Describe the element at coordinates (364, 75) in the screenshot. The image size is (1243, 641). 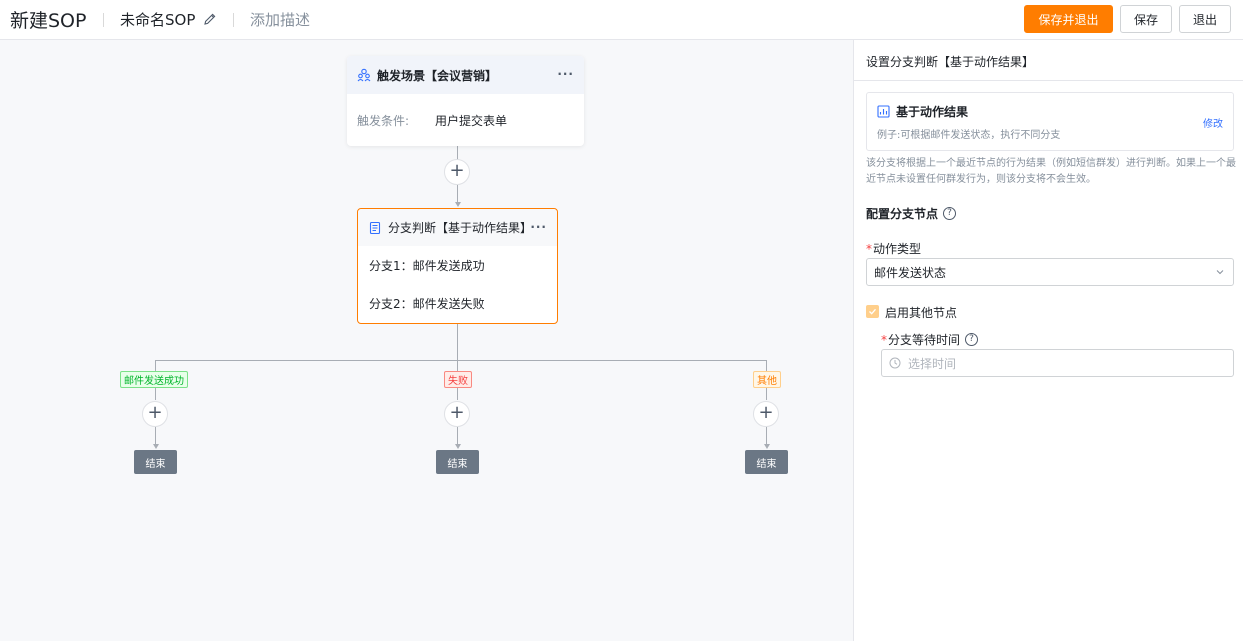
I see `users-icon` at that location.